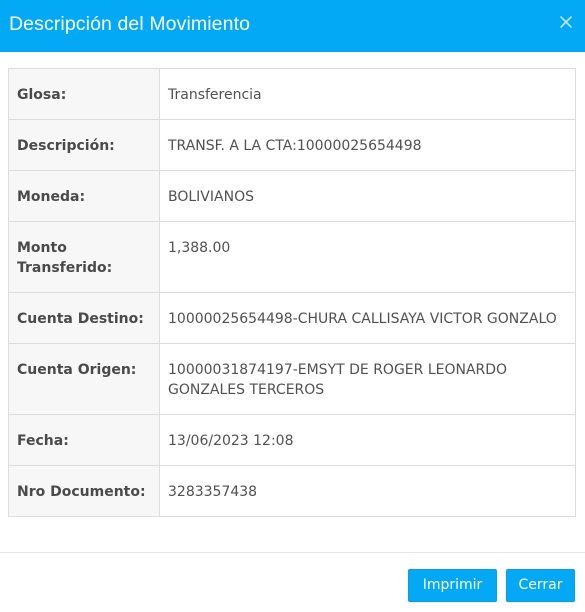 This screenshot has height=612, width=585. I want to click on detail-value: TRANSF. A LA CTA:10000025654498, so click(367, 145).